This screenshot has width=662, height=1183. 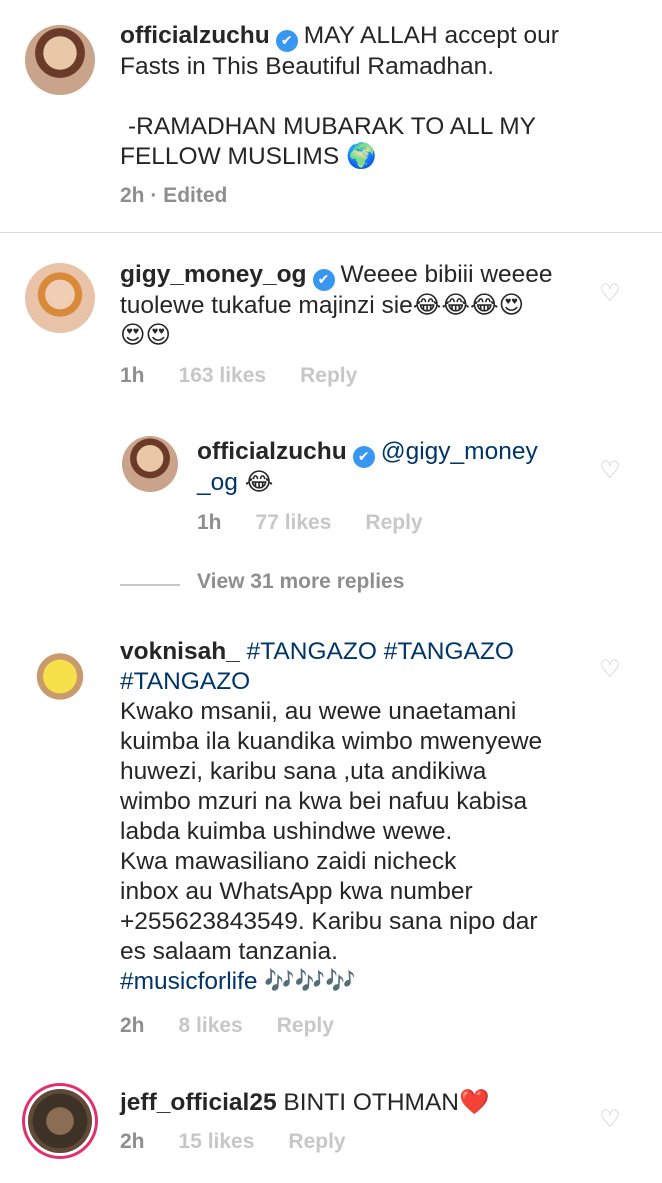 What do you see at coordinates (322, 305) in the screenshot?
I see `comment-line: tuolewe tukafue majinzi sie😂😂😂😍` at bounding box center [322, 305].